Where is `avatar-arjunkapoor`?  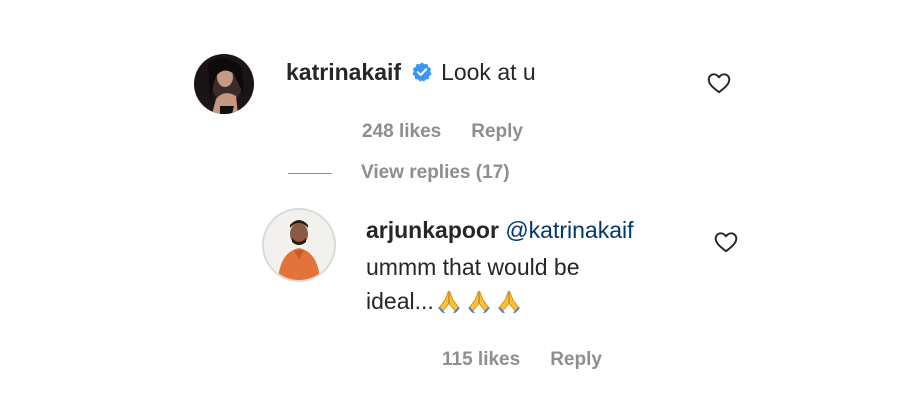 avatar-arjunkapoor is located at coordinates (299, 245).